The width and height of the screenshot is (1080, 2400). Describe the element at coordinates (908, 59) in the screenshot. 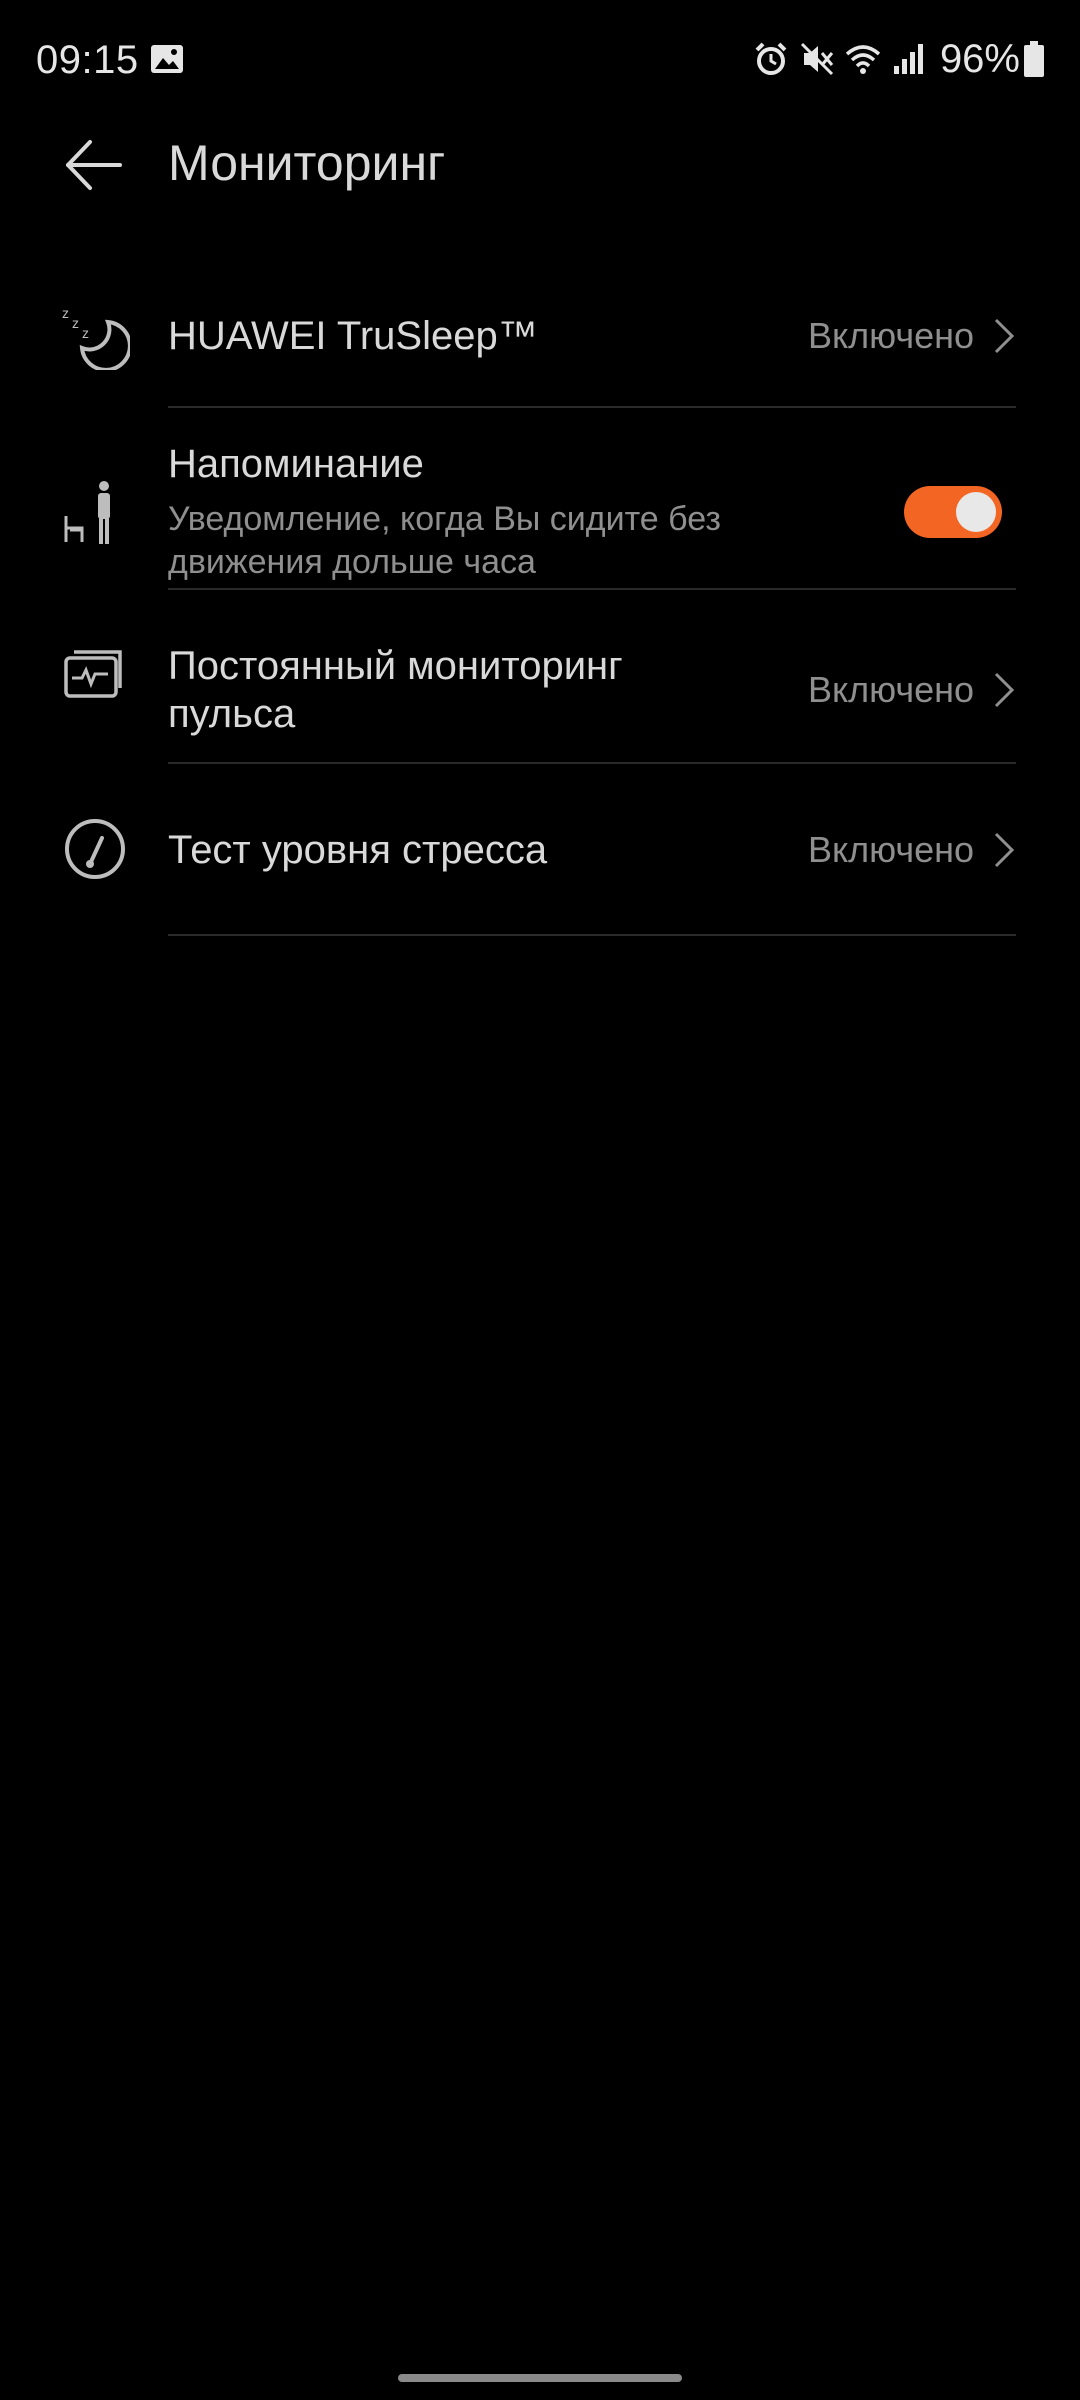

I see `signal-icon` at that location.